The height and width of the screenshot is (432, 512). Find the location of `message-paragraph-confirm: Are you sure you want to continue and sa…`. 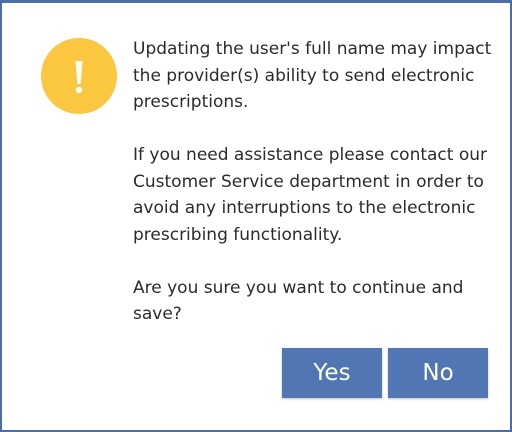

message-paragraph-confirm: Are you sure you want to continue and sa… is located at coordinates (298, 301).